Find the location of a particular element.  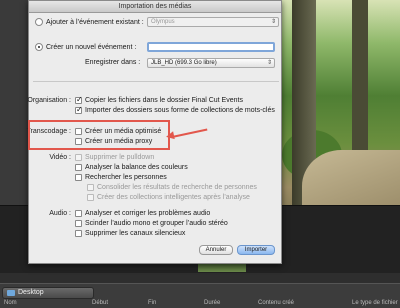

column-header: Contenu créé is located at coordinates (276, 303).